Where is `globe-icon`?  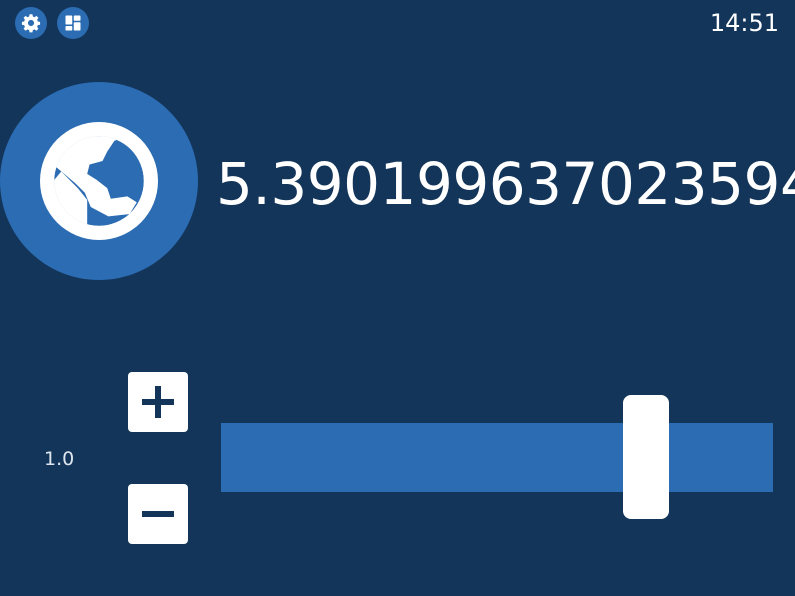
globe-icon is located at coordinates (99, 181).